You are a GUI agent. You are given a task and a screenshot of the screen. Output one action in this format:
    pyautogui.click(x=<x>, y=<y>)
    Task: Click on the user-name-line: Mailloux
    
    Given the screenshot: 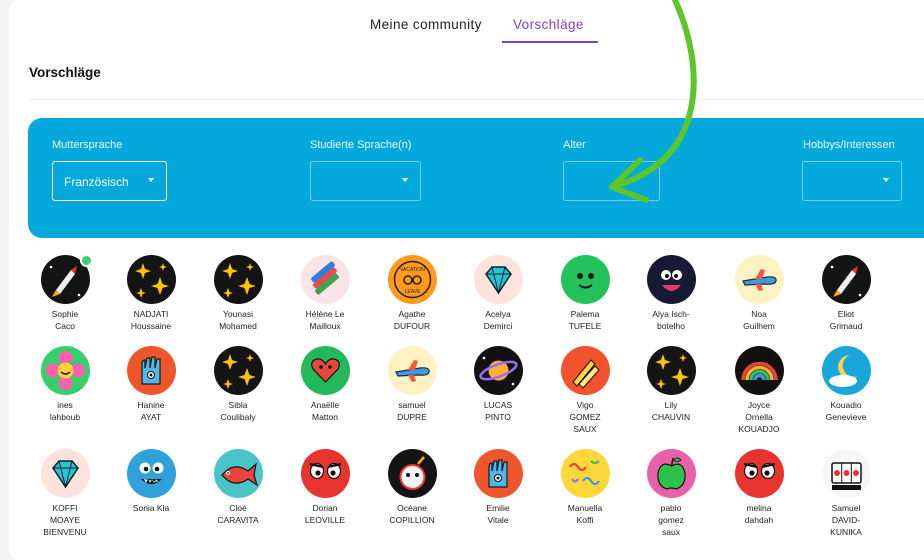 What is the action you would take?
    pyautogui.click(x=325, y=326)
    